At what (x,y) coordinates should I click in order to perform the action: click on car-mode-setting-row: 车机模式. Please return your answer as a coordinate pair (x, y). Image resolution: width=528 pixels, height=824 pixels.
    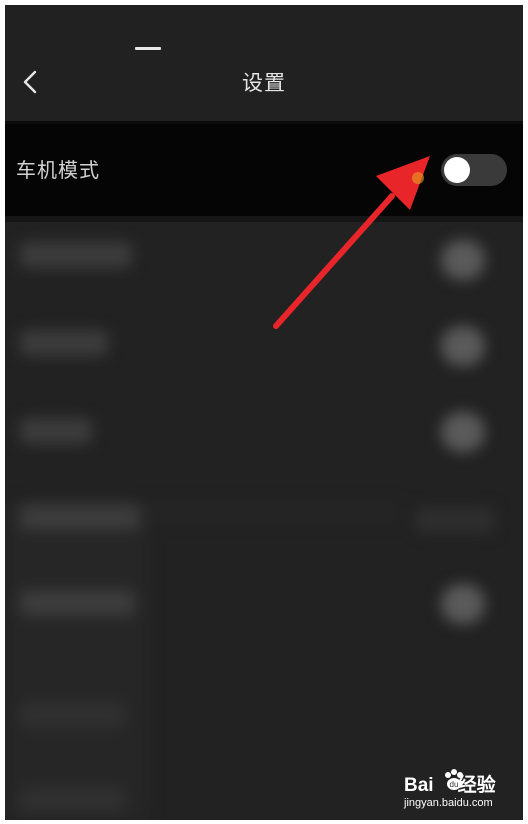
    Looking at the image, I should click on (264, 170).